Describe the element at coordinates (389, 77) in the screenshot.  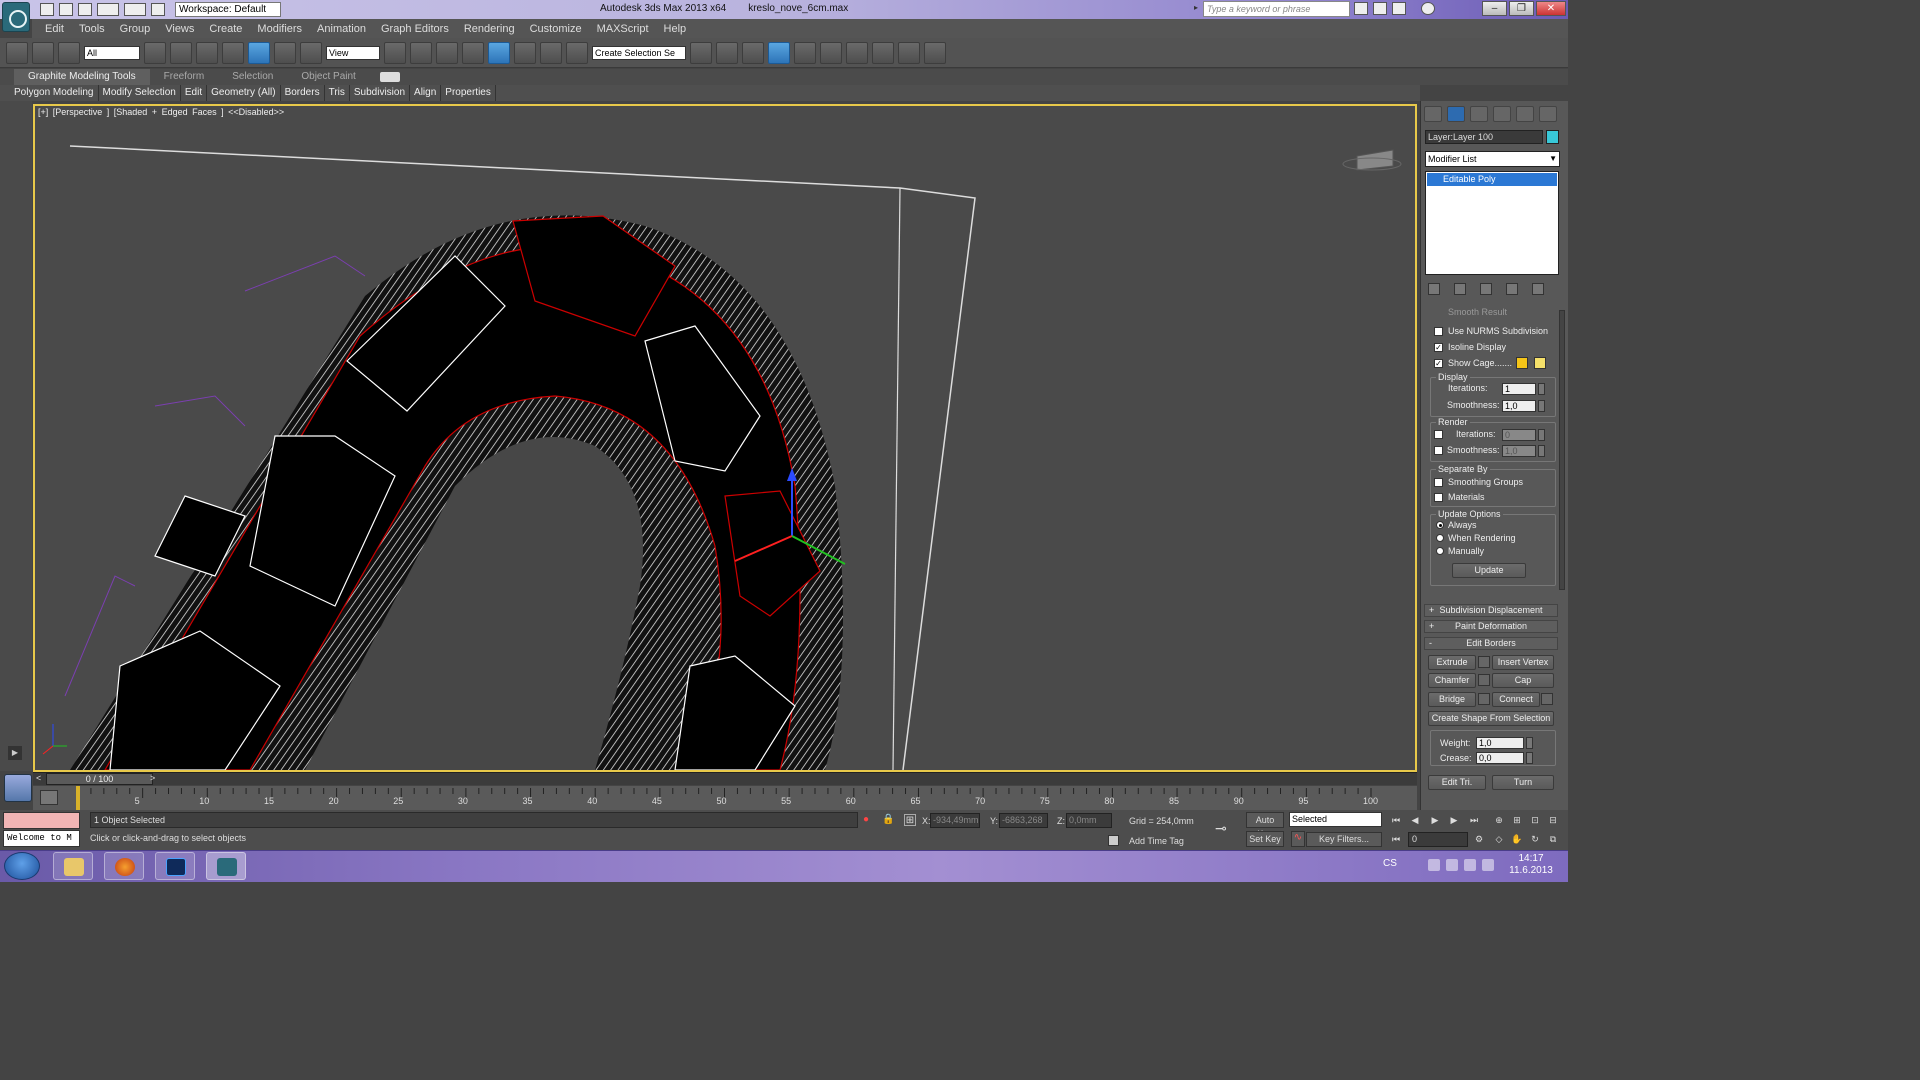
I see `ribbon-options-icon` at that location.